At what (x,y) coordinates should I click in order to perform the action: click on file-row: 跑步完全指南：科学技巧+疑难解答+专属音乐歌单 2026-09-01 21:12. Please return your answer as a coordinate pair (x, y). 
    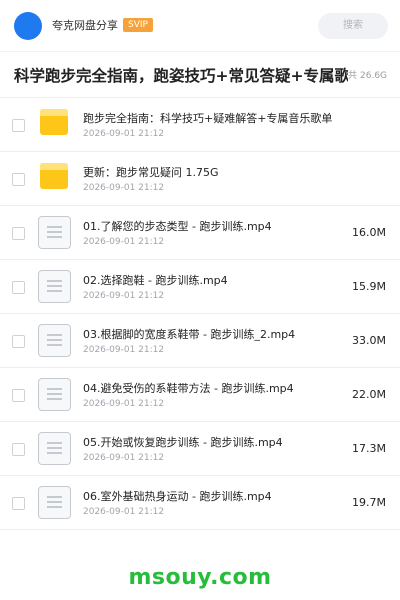
    Looking at the image, I should click on (200, 125).